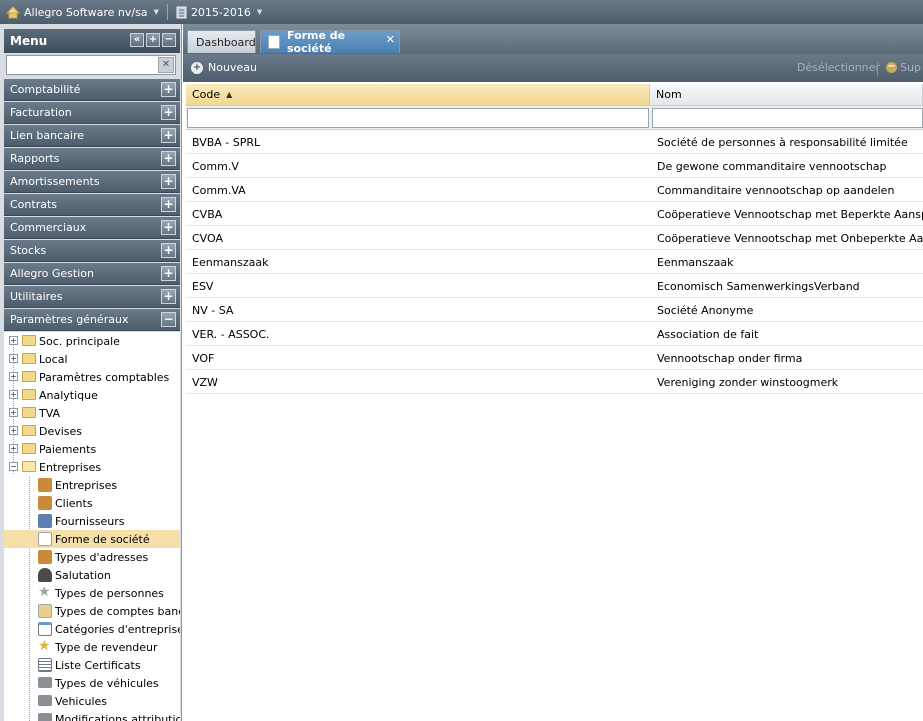 Image resolution: width=923 pixels, height=721 pixels. I want to click on menu-category-utilitaires: Utilitaires +, so click(92, 297).